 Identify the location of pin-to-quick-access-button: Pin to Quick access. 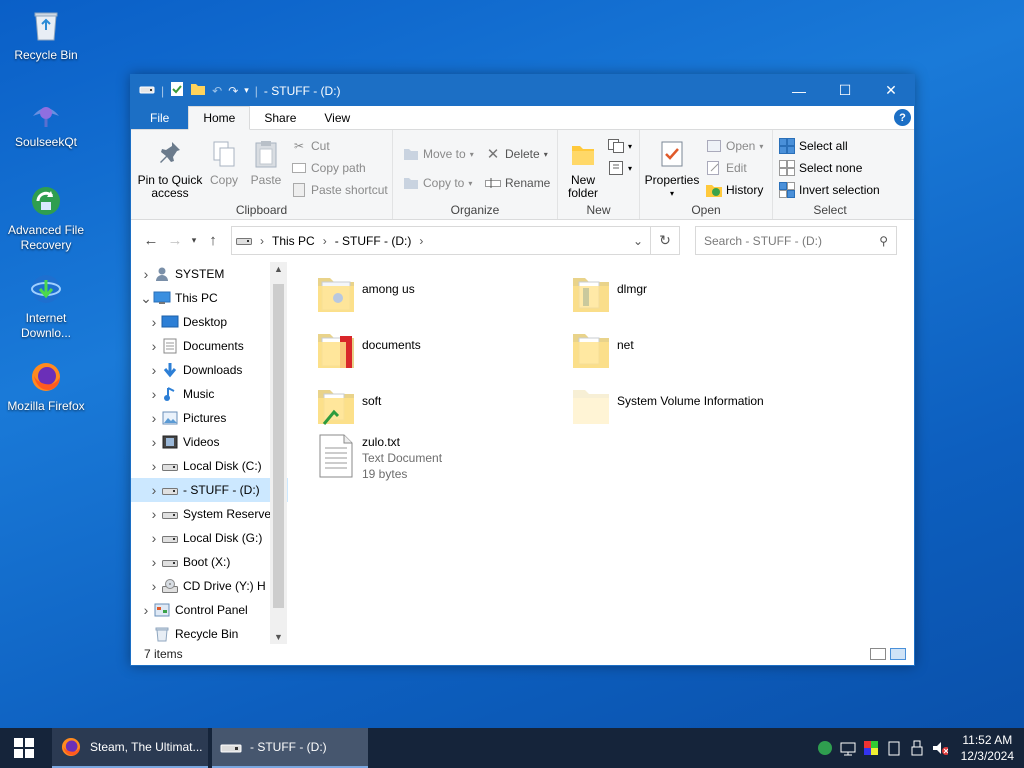
(170, 169).